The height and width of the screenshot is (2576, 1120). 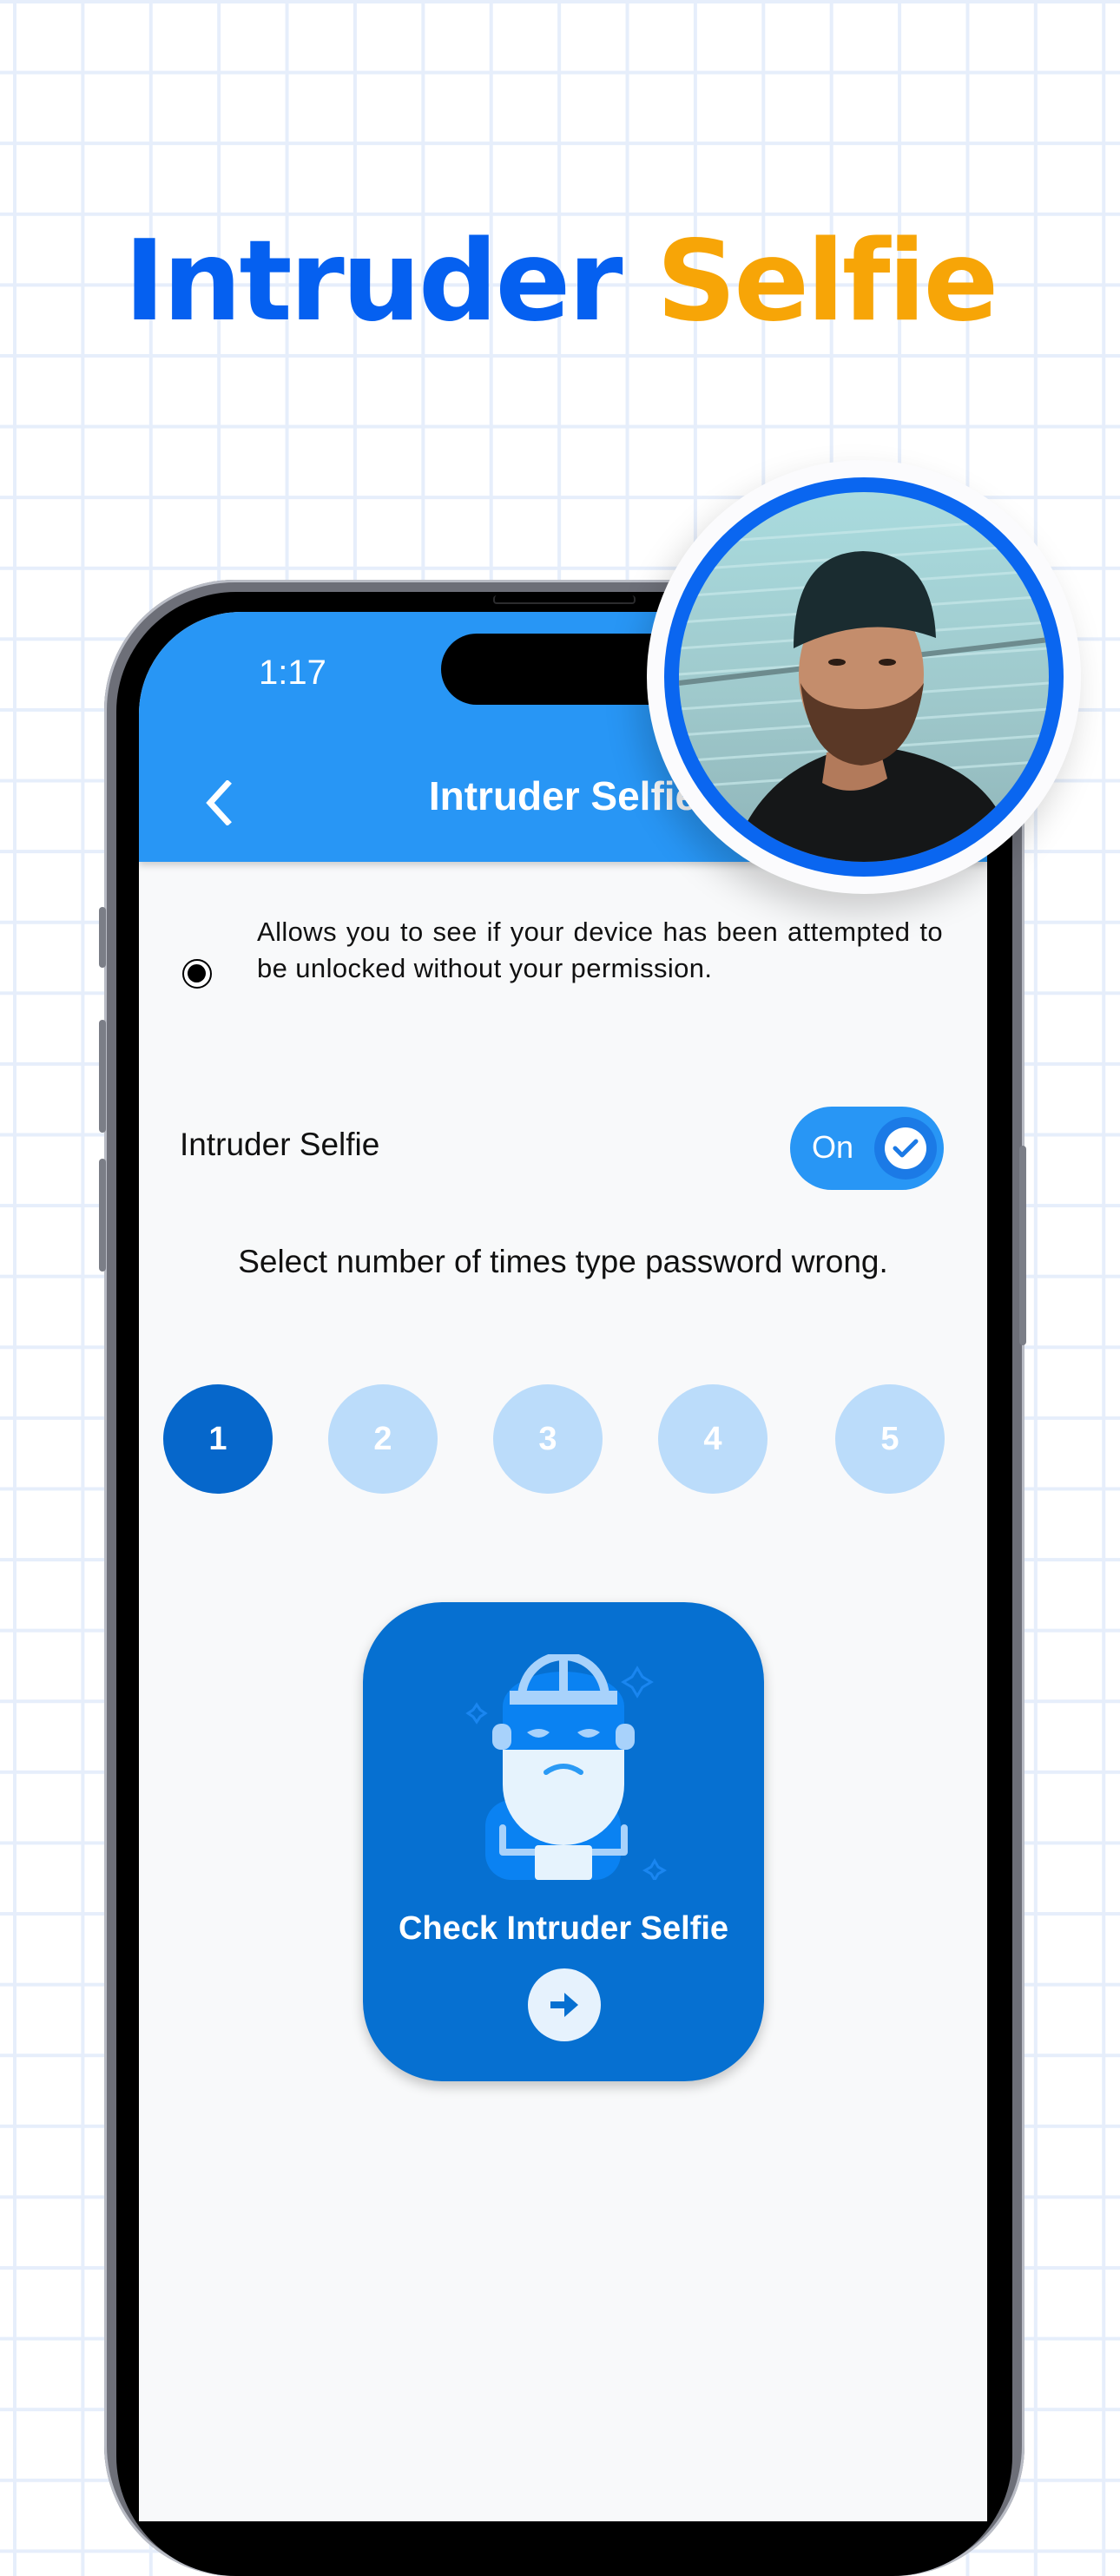 I want to click on intruder-selfie-label: Intruder Selfie, so click(x=280, y=1145).